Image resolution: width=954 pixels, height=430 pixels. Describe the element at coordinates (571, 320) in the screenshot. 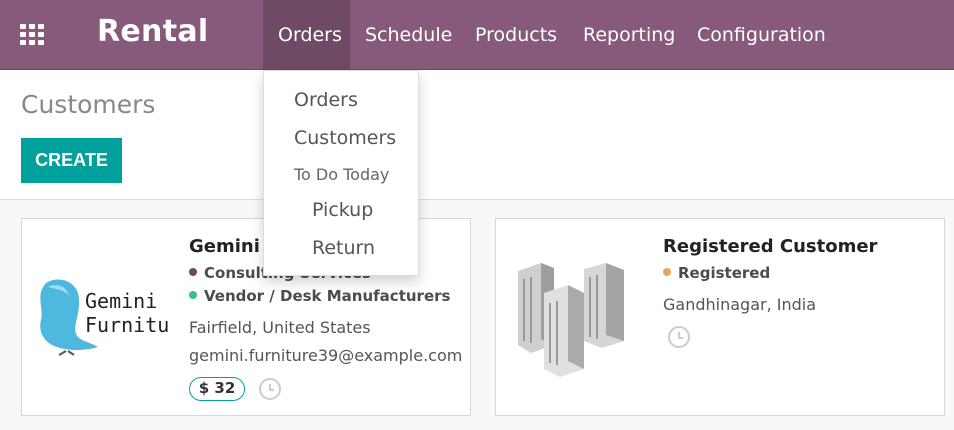

I see `building-icon` at that location.